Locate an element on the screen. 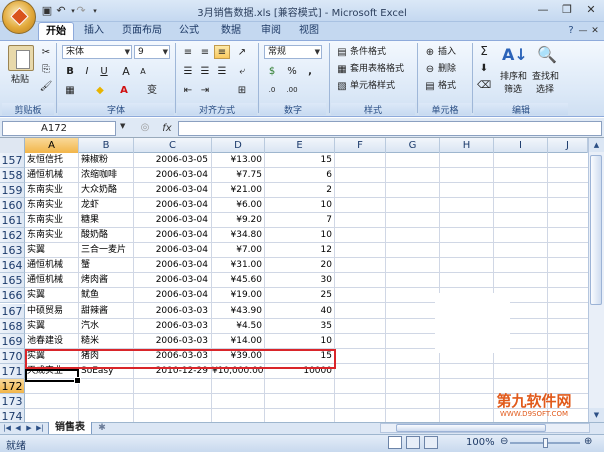  cell-A160: 东南实业 is located at coordinates (53, 205).